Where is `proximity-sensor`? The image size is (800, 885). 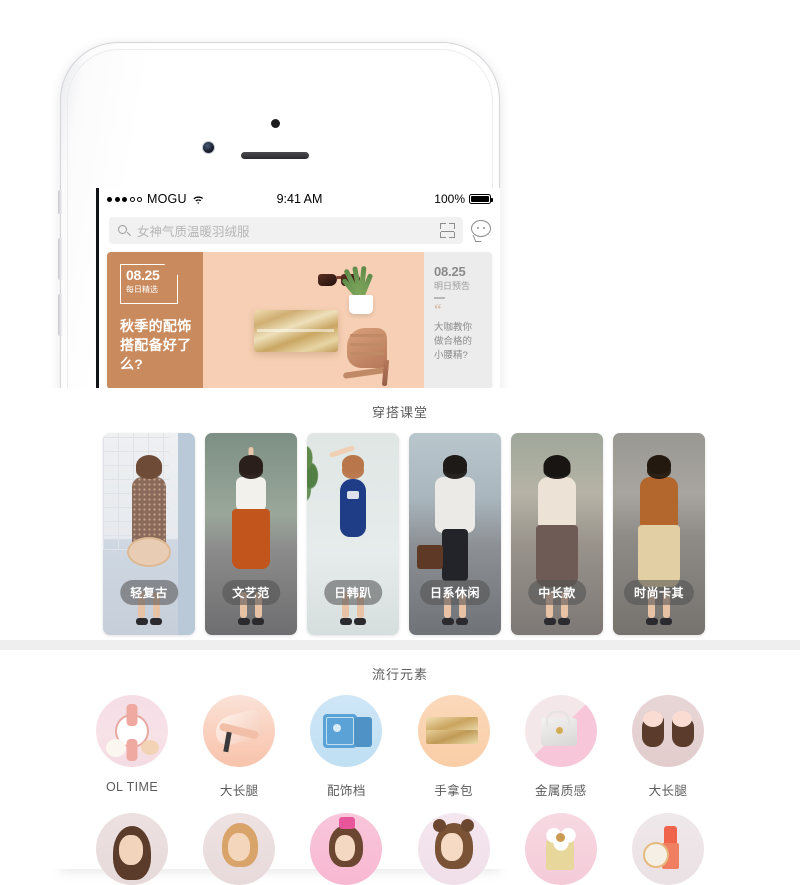 proximity-sensor is located at coordinates (275, 123).